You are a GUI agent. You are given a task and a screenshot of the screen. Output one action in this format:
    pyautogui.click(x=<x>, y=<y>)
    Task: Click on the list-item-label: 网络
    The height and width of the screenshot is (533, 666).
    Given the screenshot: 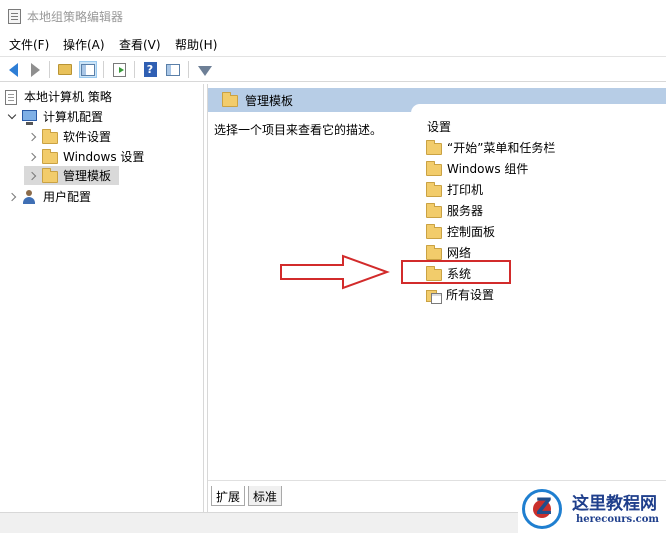 What is the action you would take?
    pyautogui.click(x=459, y=253)
    